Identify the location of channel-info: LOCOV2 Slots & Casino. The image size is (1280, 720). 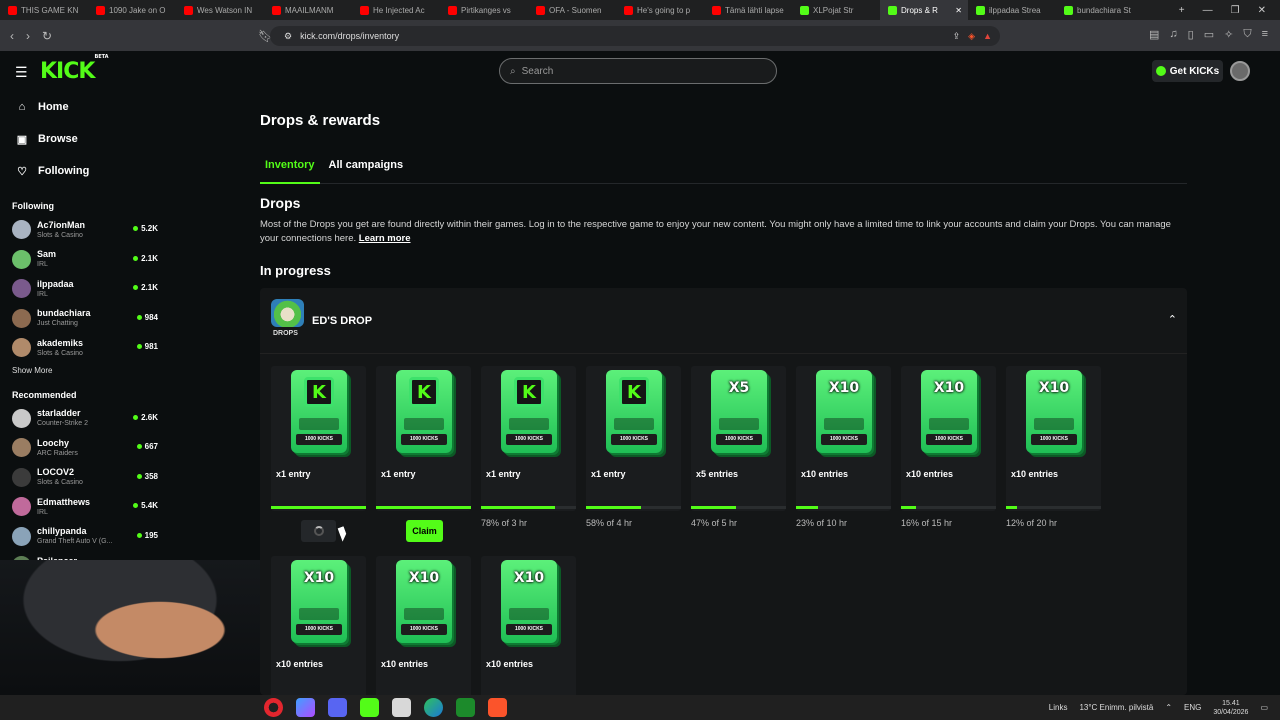
(60, 477).